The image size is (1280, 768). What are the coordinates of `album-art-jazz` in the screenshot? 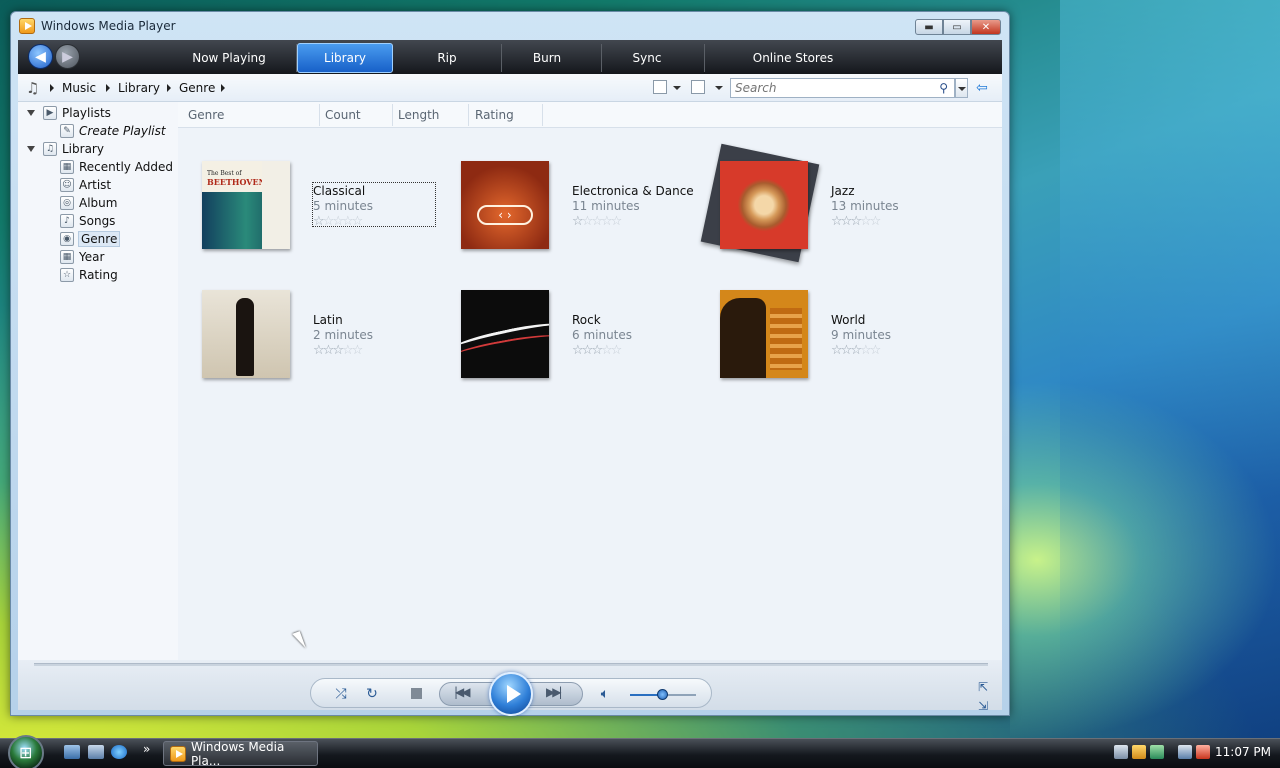 It's located at (764, 205).